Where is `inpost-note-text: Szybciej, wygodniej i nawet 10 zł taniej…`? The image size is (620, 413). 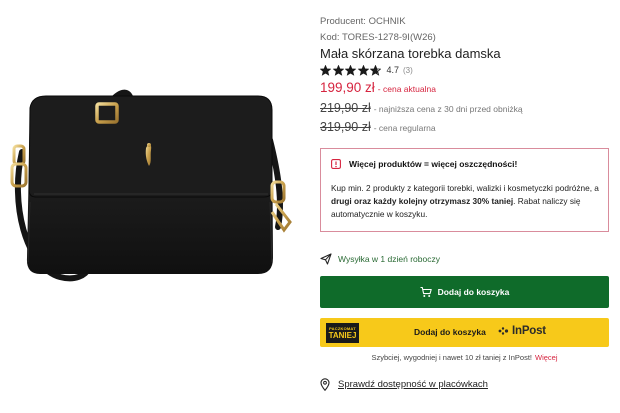
inpost-note-text: Szybciej, wygodniej i nawet 10 zł taniej… is located at coordinates (451, 357).